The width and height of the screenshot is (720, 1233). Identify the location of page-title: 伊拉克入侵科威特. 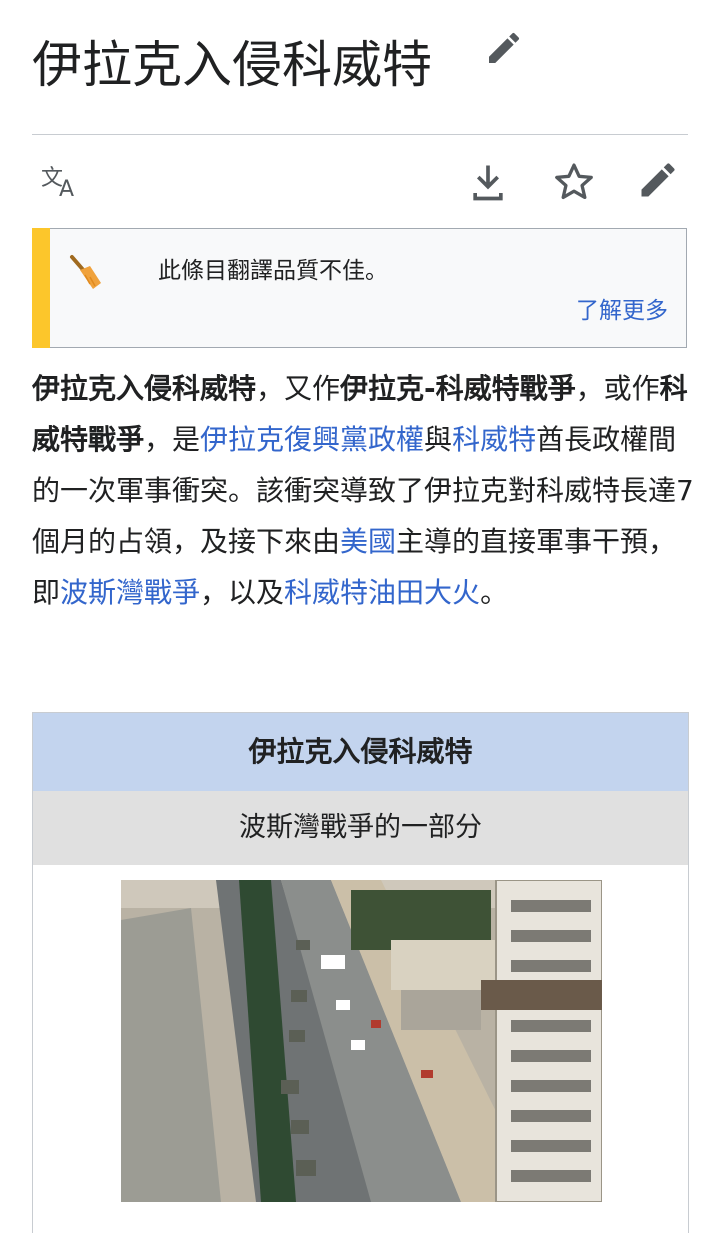
(232, 65).